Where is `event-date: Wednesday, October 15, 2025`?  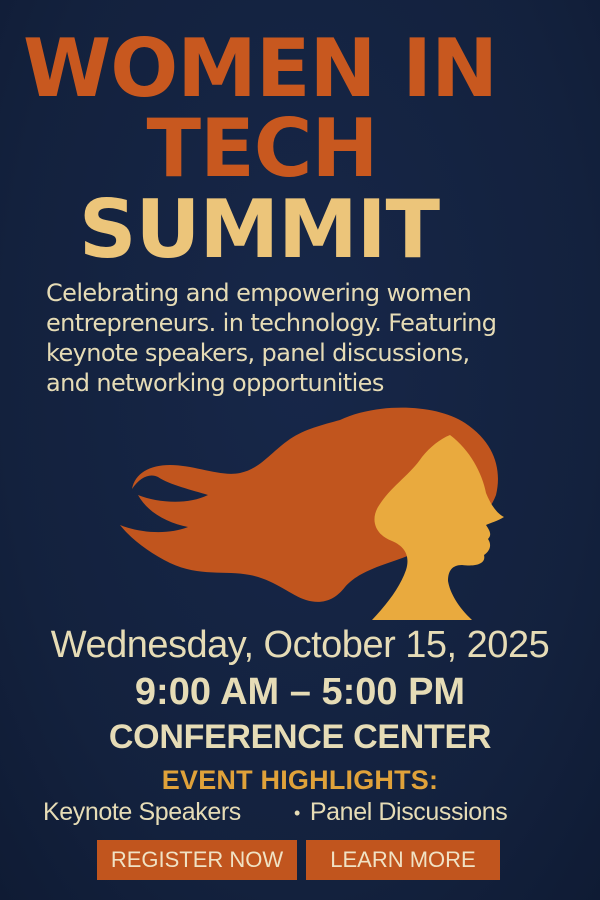
event-date: Wednesday, October 15, 2025 is located at coordinates (300, 645).